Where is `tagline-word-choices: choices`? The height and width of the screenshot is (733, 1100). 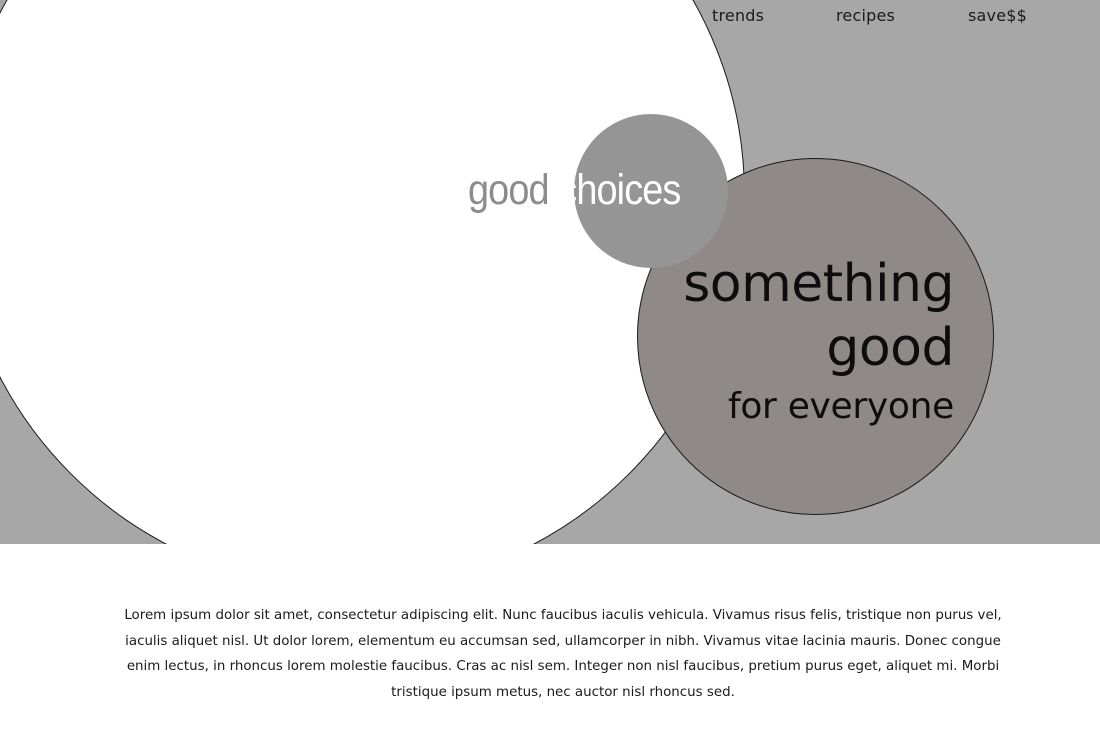 tagline-word-choices: choices is located at coordinates (619, 190).